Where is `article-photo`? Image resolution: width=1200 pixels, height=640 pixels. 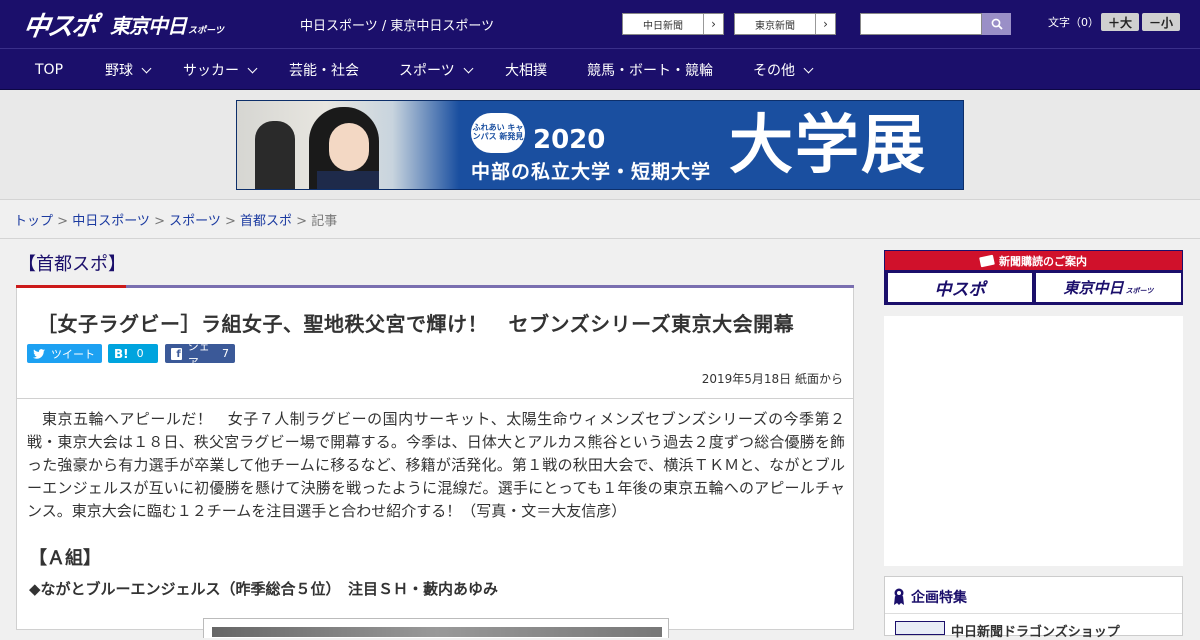
article-photo is located at coordinates (437, 632).